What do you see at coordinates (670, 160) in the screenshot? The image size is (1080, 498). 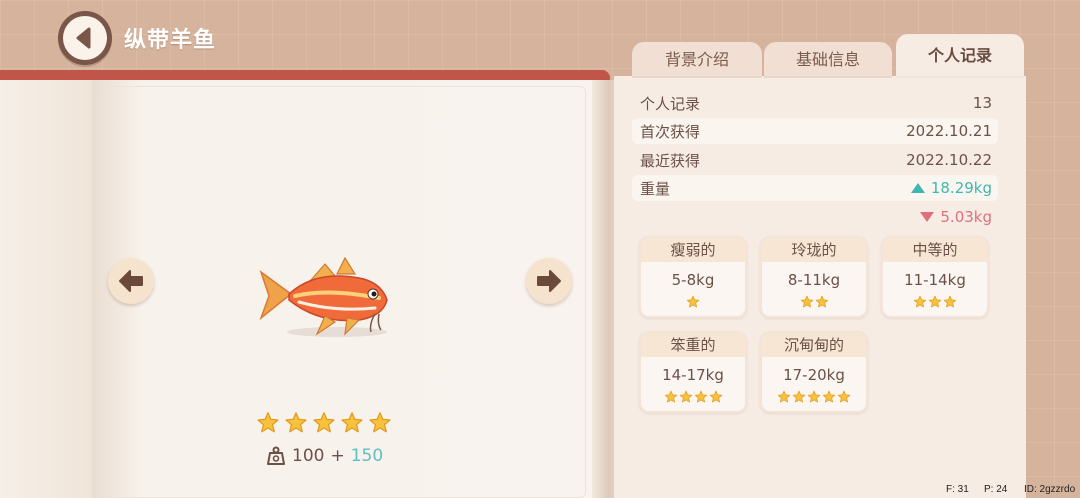 I see `recent-caught-label: 最近获得` at bounding box center [670, 160].